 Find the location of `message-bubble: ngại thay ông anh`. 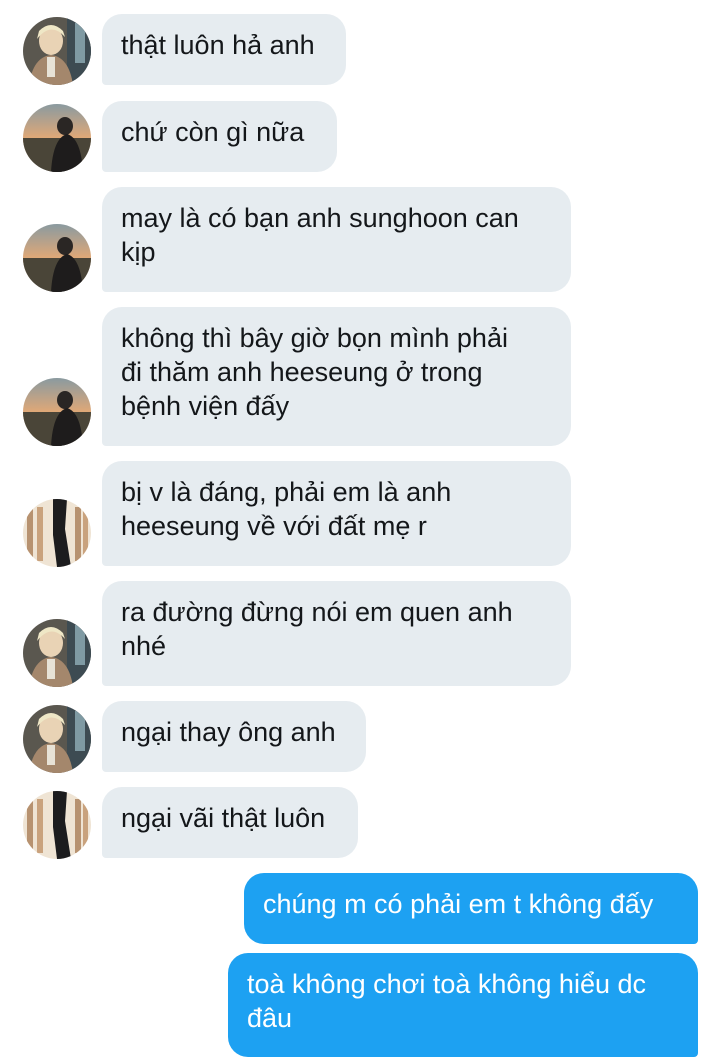

message-bubble: ngại thay ông anh is located at coordinates (234, 736).